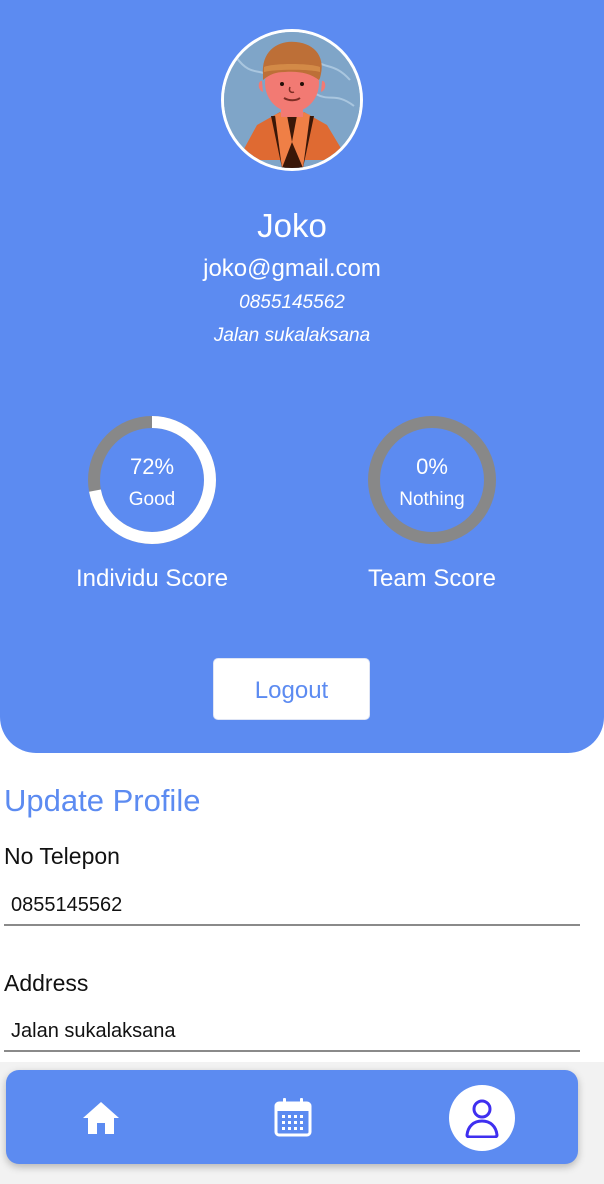  I want to click on home-icon, so click(101, 1118).